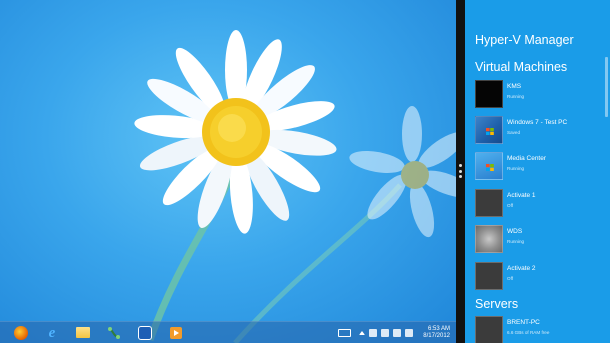 The image size is (610, 343). I want to click on vm-name: Windows 7 - Test PC, so click(537, 122).